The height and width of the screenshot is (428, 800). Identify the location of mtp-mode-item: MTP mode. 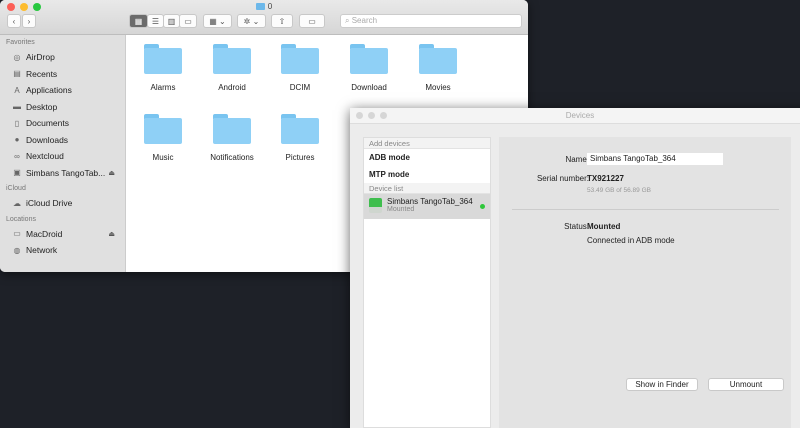
(427, 174).